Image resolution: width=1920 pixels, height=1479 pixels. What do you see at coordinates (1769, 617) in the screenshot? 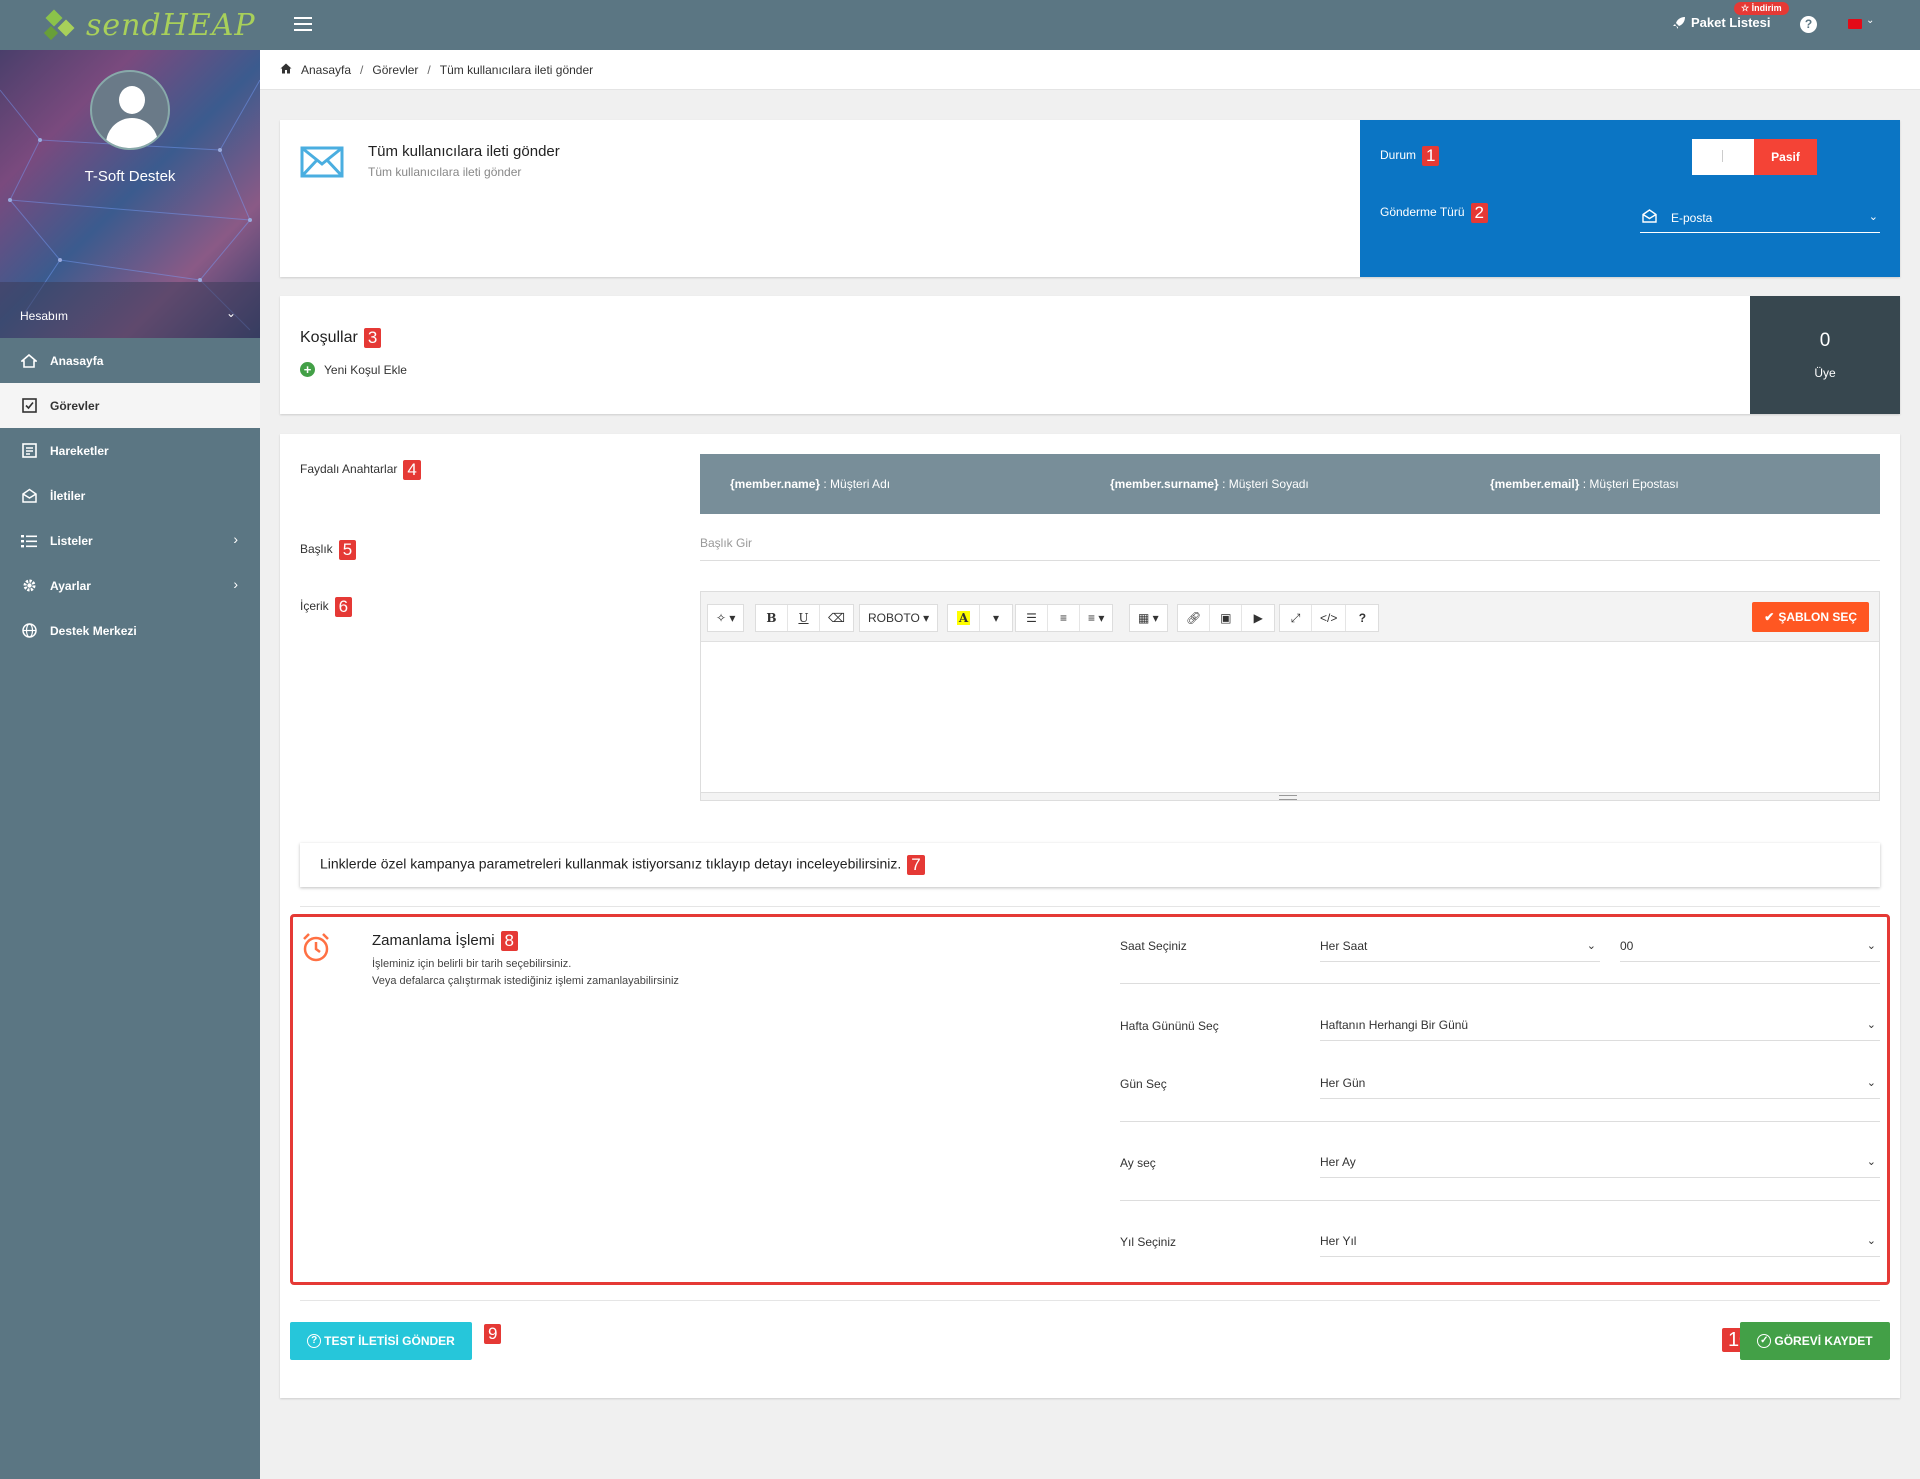
I see `check-icon: ✔` at bounding box center [1769, 617].